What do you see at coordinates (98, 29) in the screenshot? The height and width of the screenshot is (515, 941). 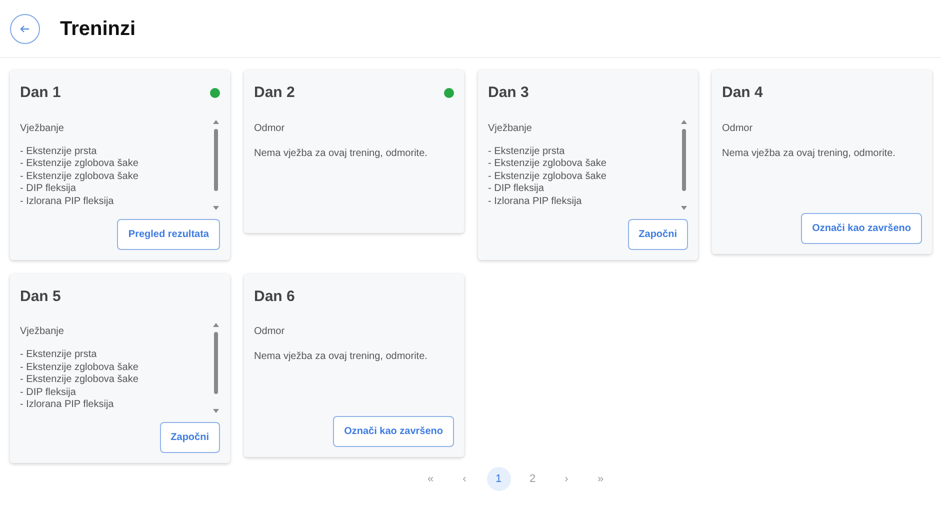 I see `page-title: Treninzi` at bounding box center [98, 29].